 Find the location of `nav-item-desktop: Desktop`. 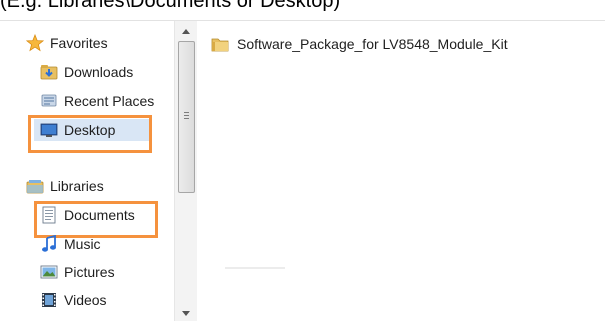

nav-item-desktop: Desktop is located at coordinates (92, 130).